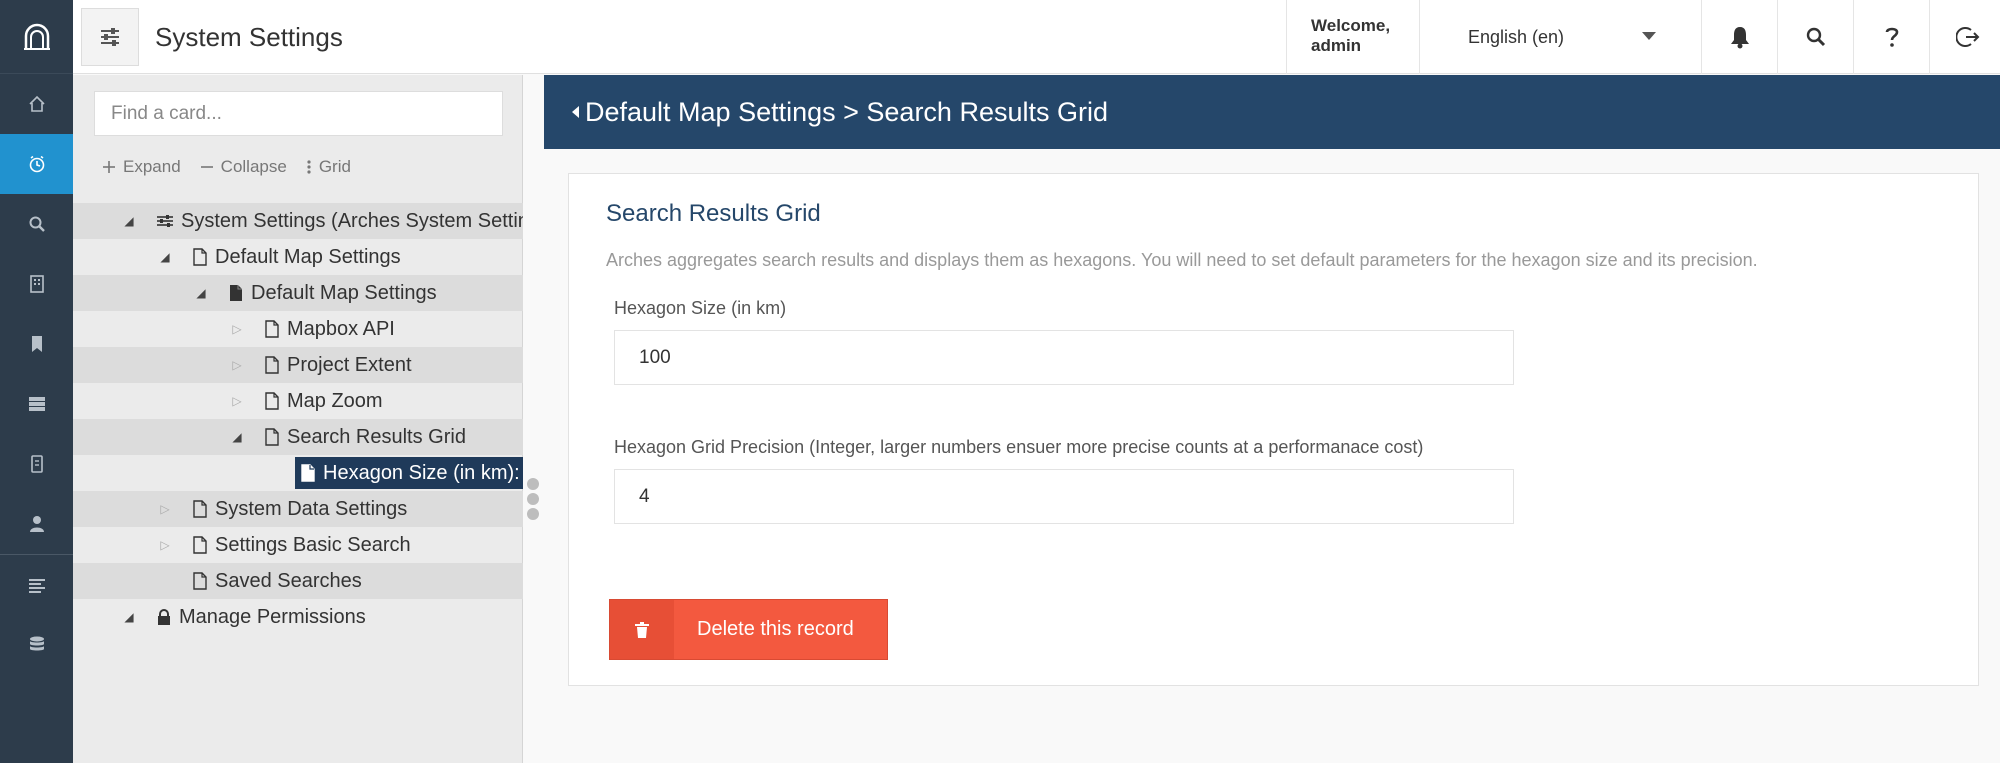 This screenshot has width=2000, height=763. I want to click on nav-home, so click(36, 104).